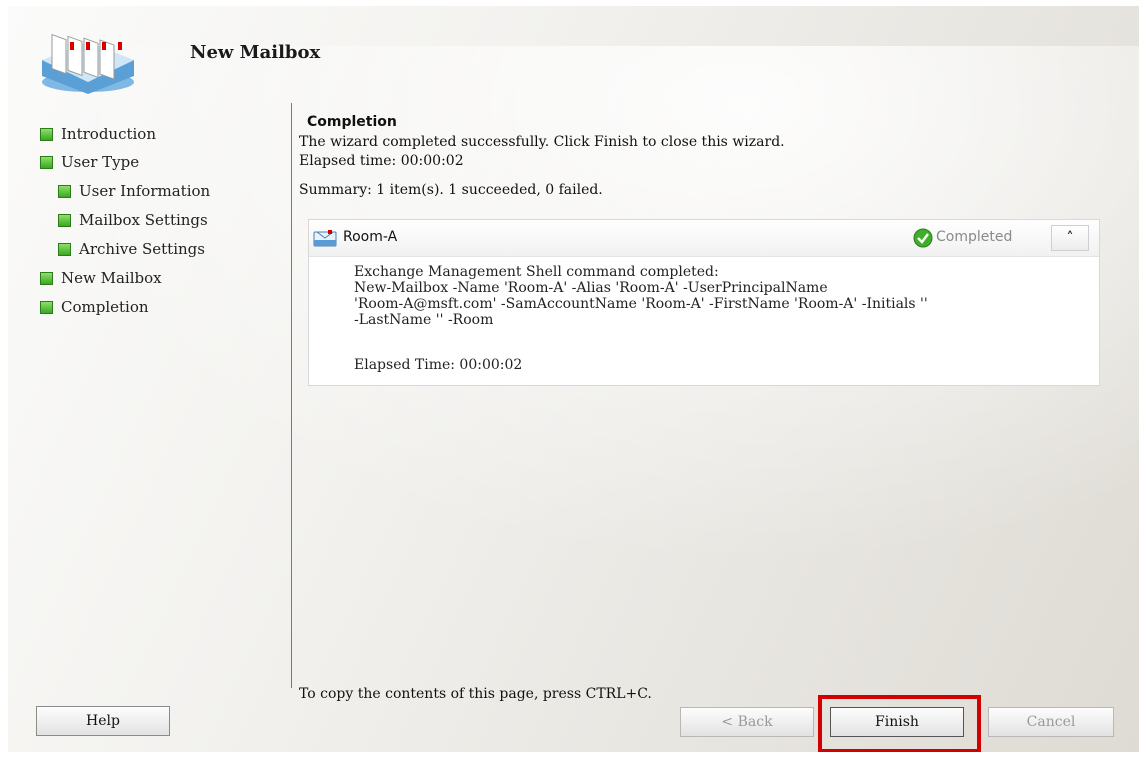  I want to click on nav-step-introduction: Introduction, so click(98, 134).